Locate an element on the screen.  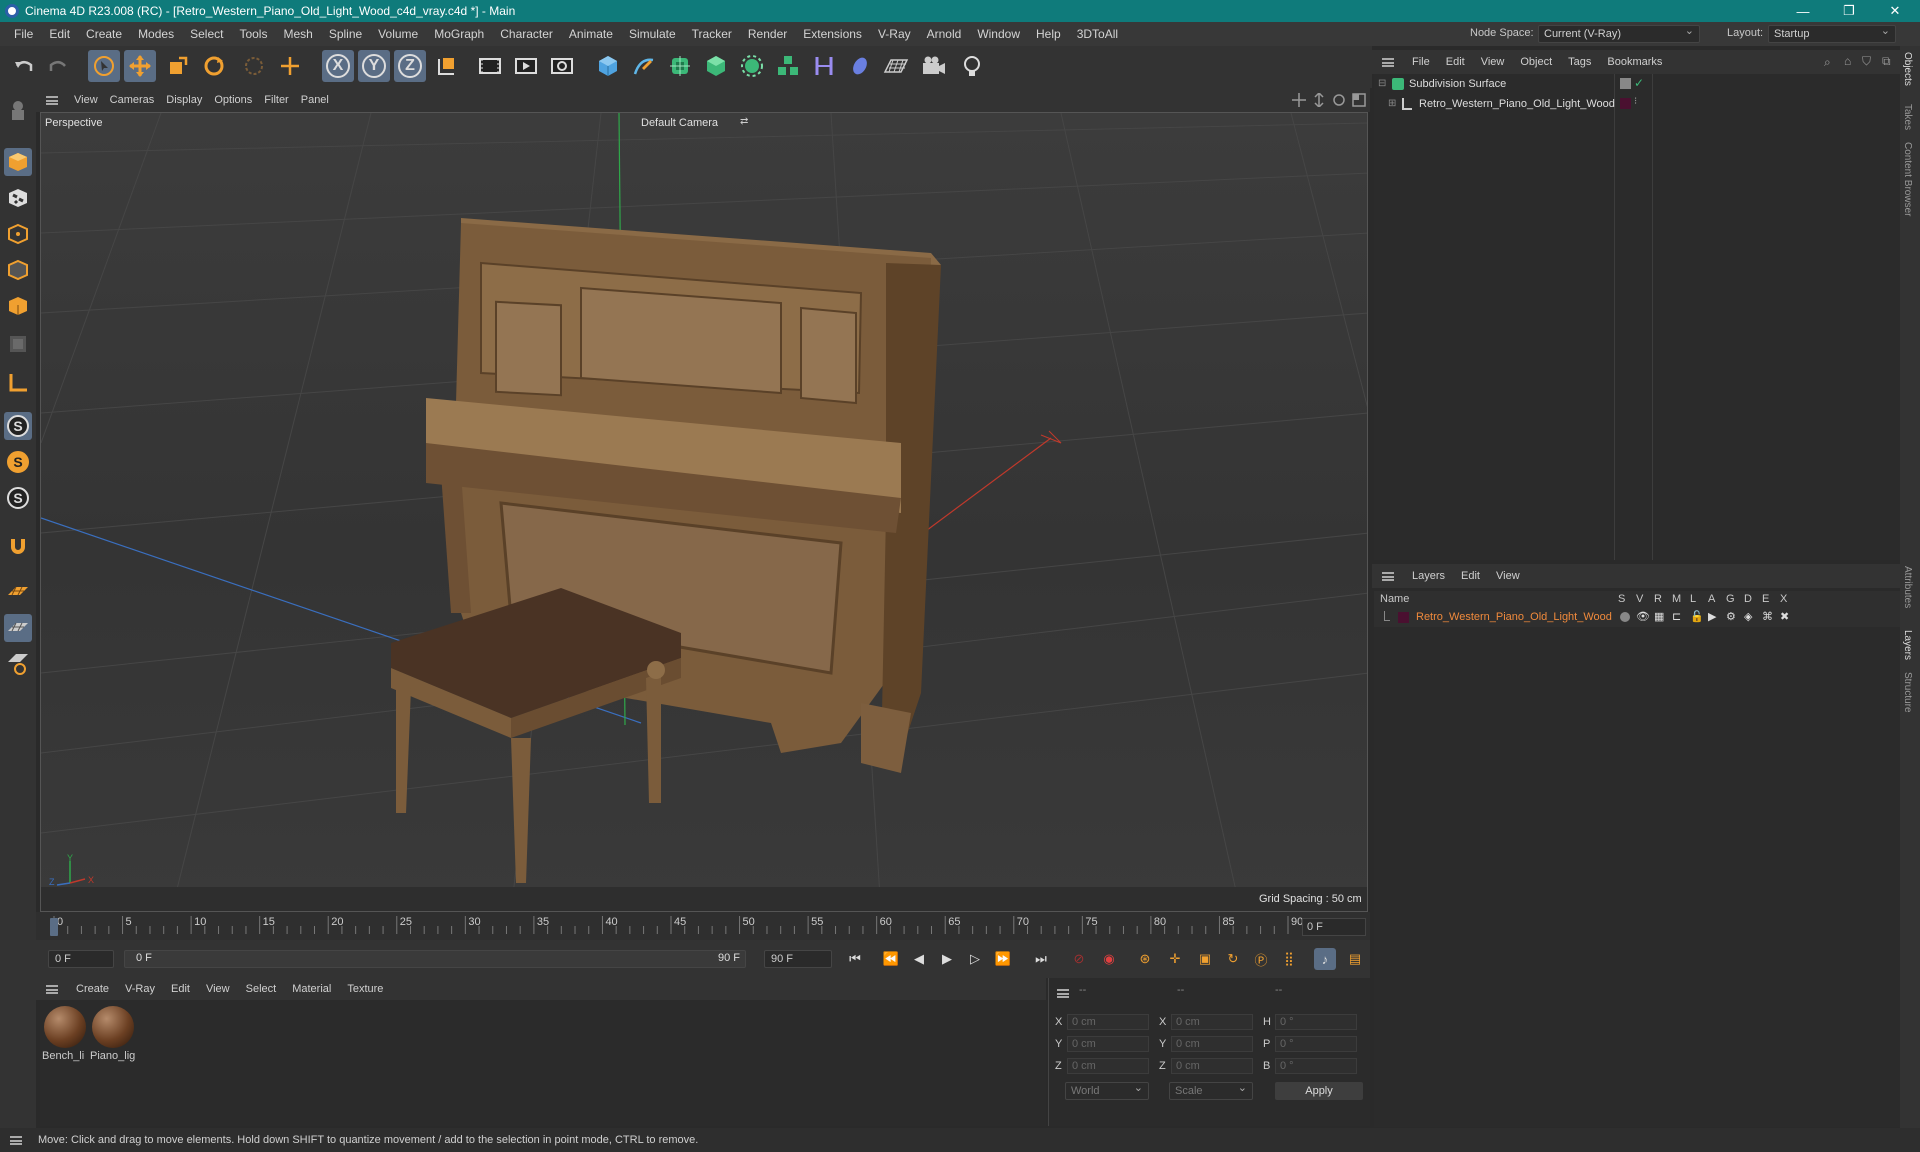
tab-objects: Objects is located at coordinates (1907, 69).